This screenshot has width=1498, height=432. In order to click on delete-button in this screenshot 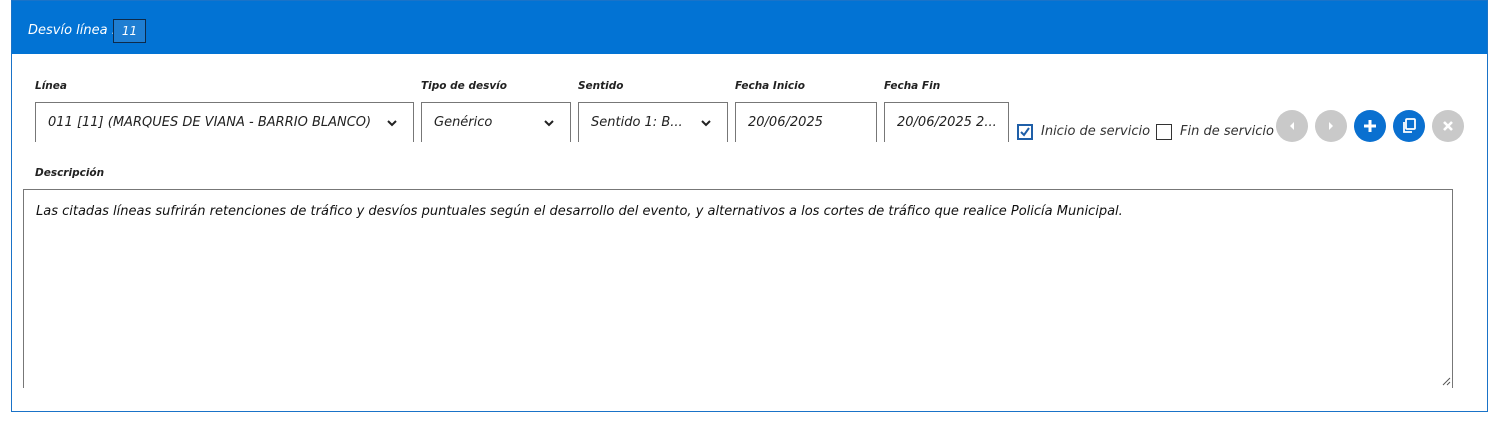, I will do `click(1448, 126)`.